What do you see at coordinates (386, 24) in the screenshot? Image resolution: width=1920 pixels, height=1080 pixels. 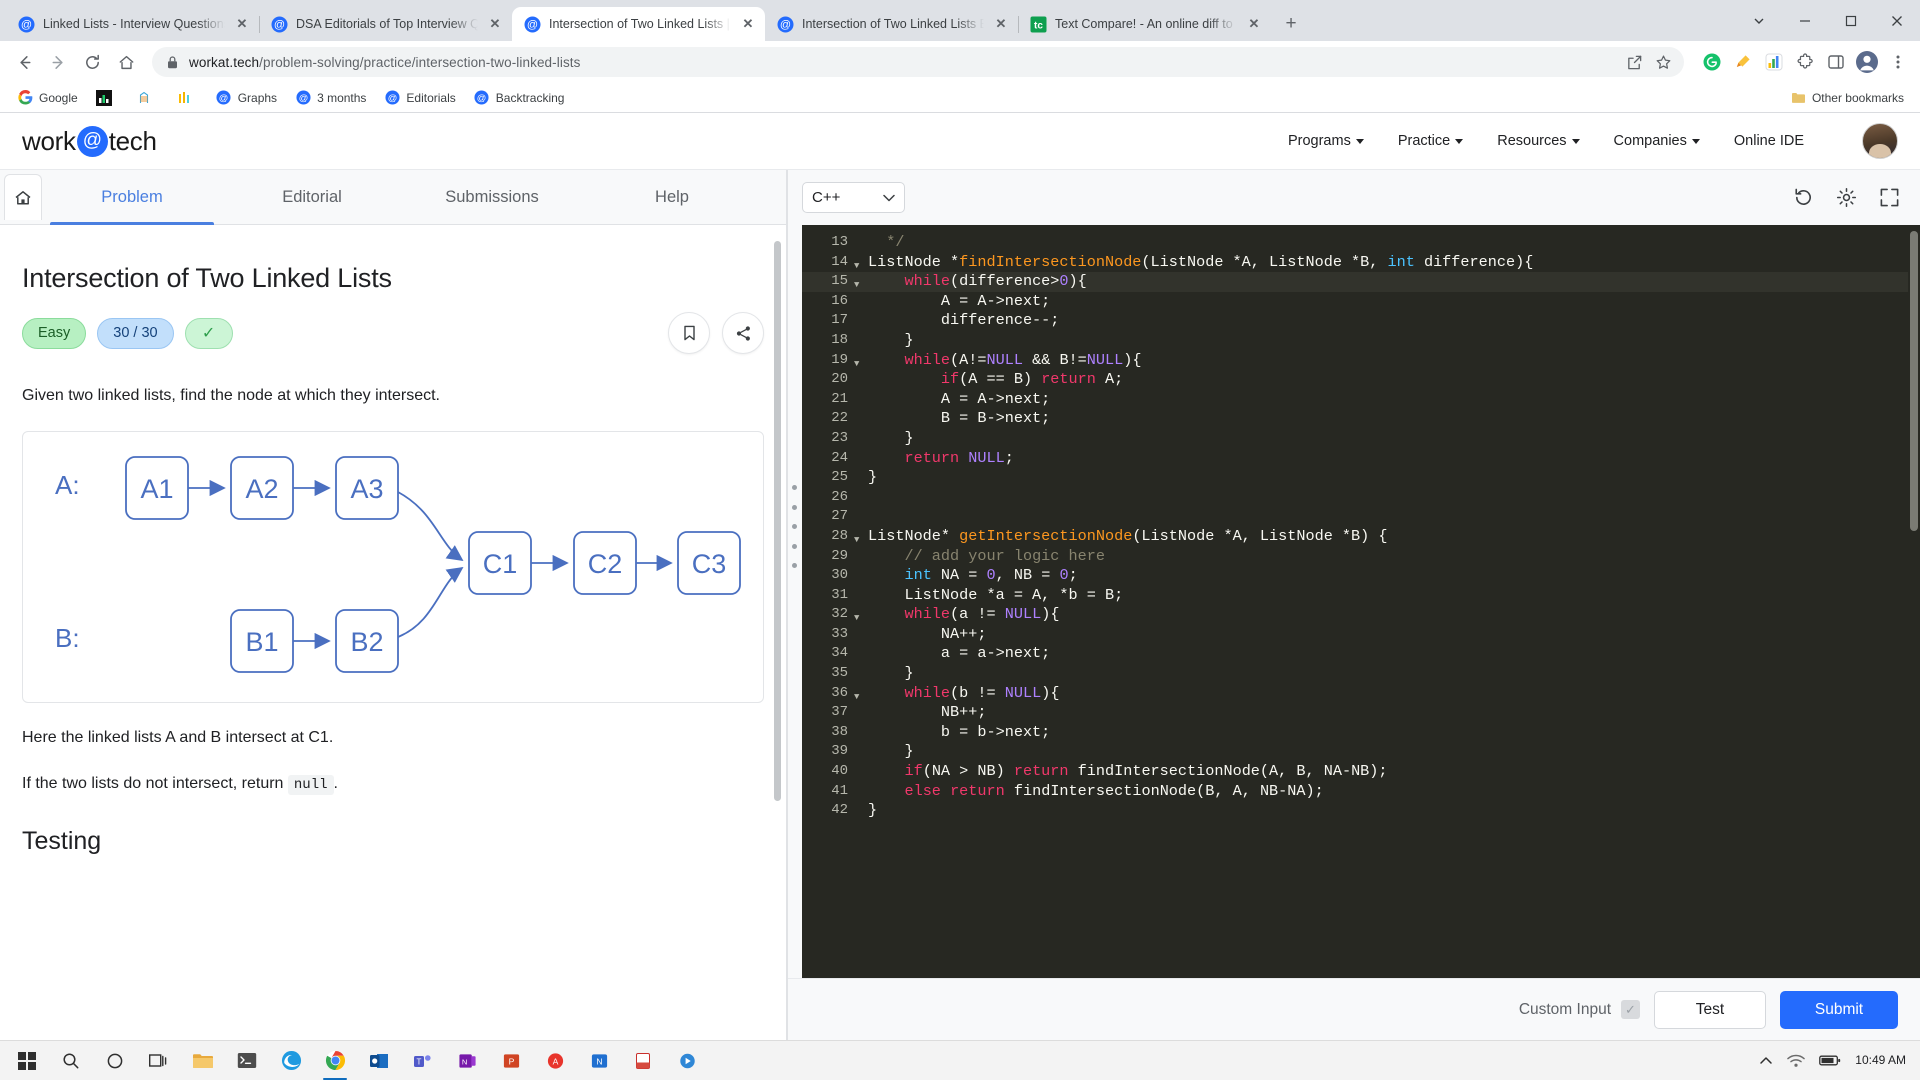 I see `browser-tab-2: @ DSA Editorials of Top Interview Q ✕` at bounding box center [386, 24].